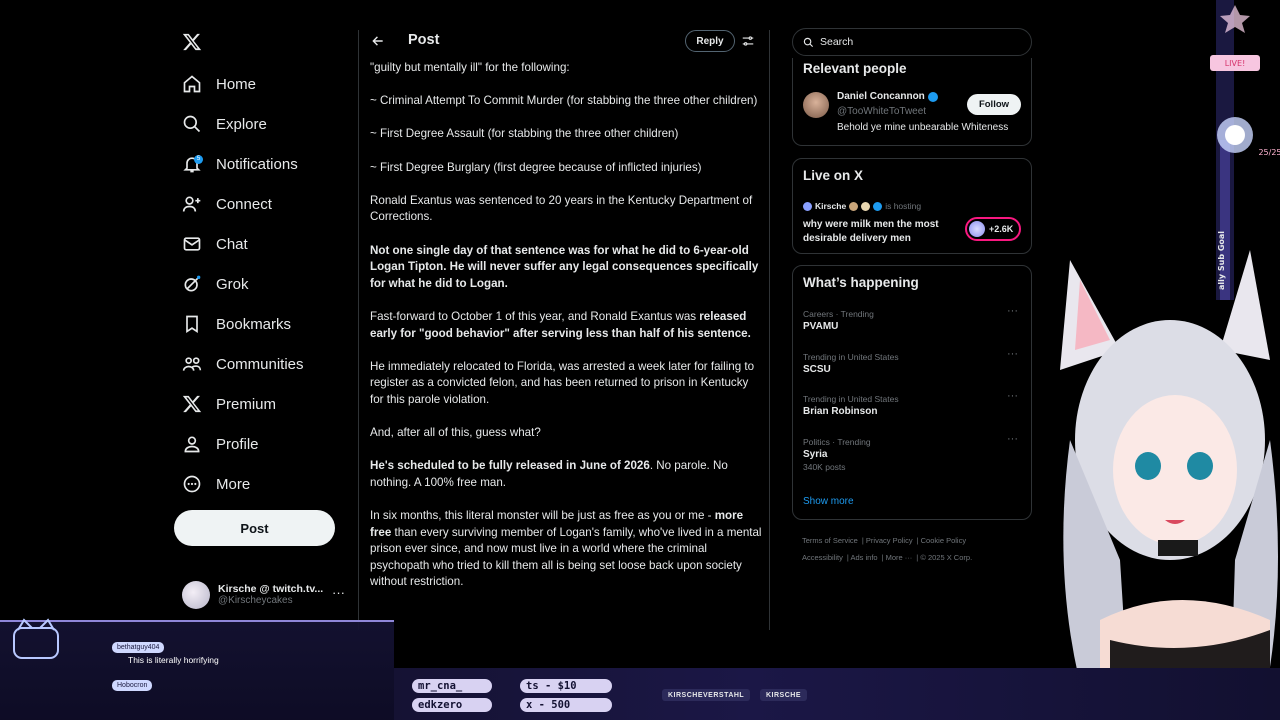  I want to click on chat-message: This is literally horrifying, so click(173, 660).